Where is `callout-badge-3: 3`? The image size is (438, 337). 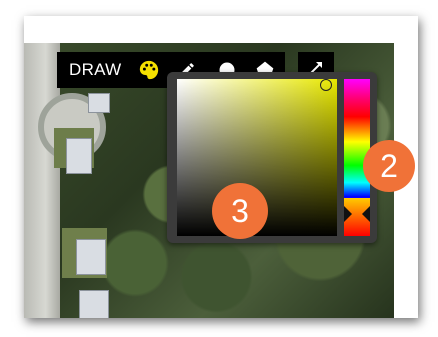
callout-badge-3: 3 is located at coordinates (240, 211).